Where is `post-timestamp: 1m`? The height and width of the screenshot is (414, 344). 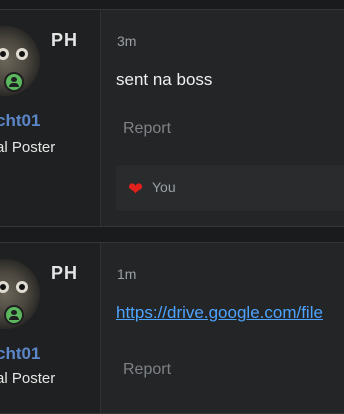 post-timestamp: 1m is located at coordinates (126, 274).